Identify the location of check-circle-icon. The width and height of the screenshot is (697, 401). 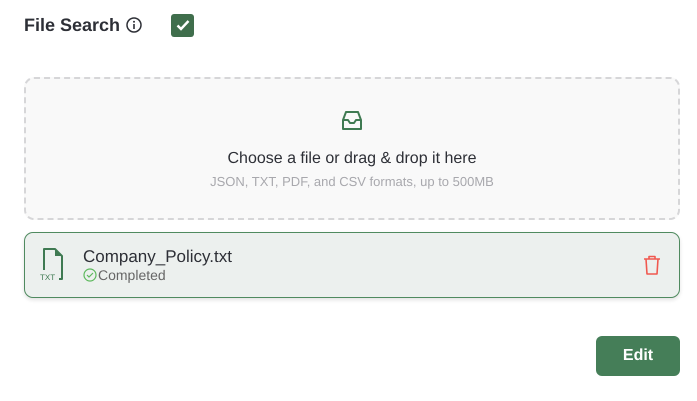
(90, 275).